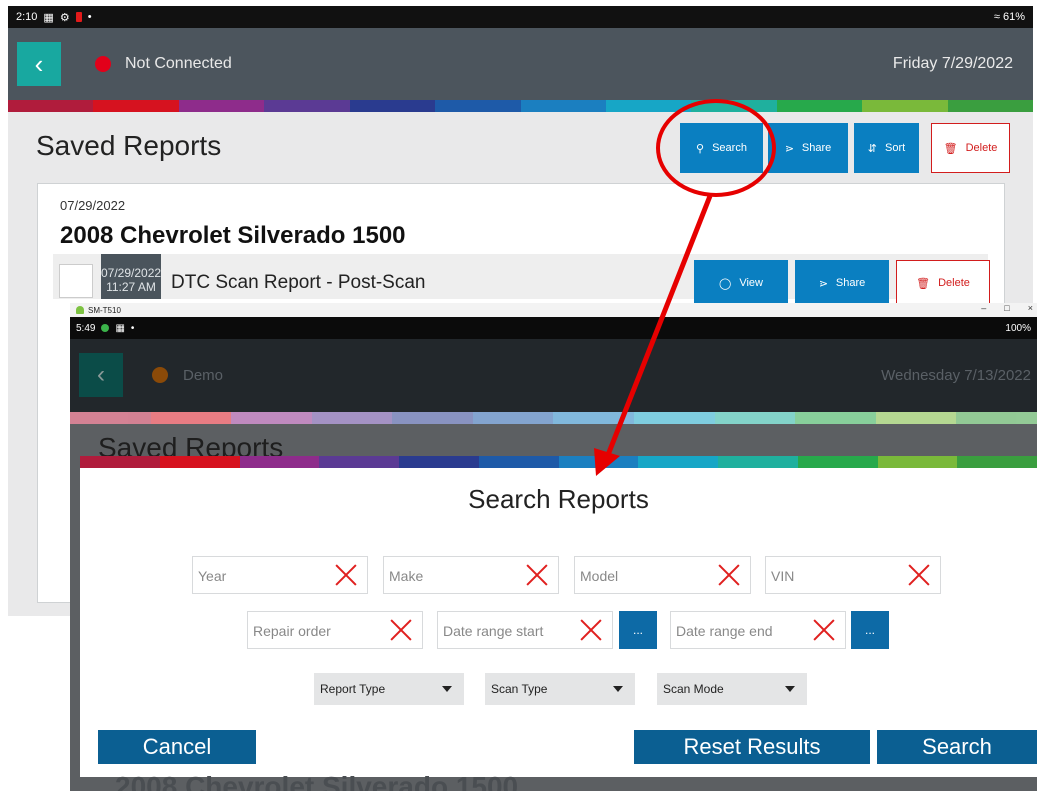 Image resolution: width=1037 pixels, height=791 pixels. What do you see at coordinates (48, 17) in the screenshot?
I see `notification-icon: ▦` at bounding box center [48, 17].